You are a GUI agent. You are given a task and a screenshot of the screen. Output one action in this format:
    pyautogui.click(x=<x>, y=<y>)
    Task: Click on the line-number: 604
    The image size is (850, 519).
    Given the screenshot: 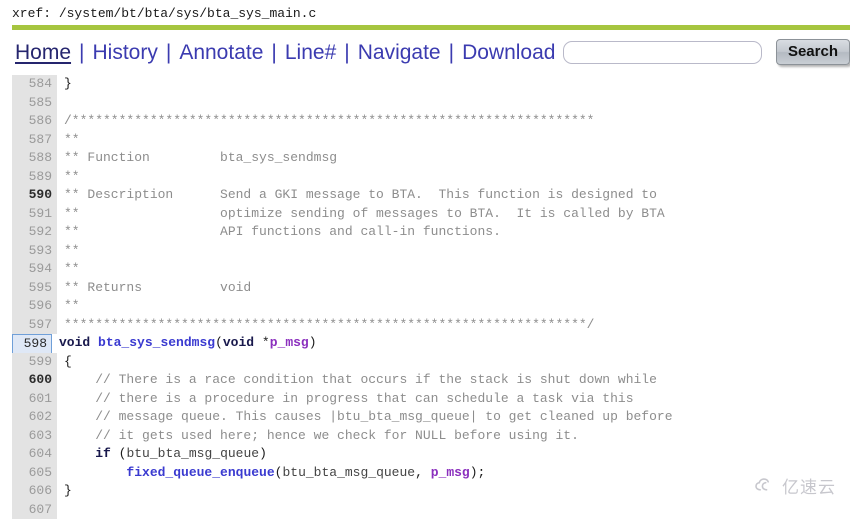 What is the action you would take?
    pyautogui.click(x=34, y=454)
    